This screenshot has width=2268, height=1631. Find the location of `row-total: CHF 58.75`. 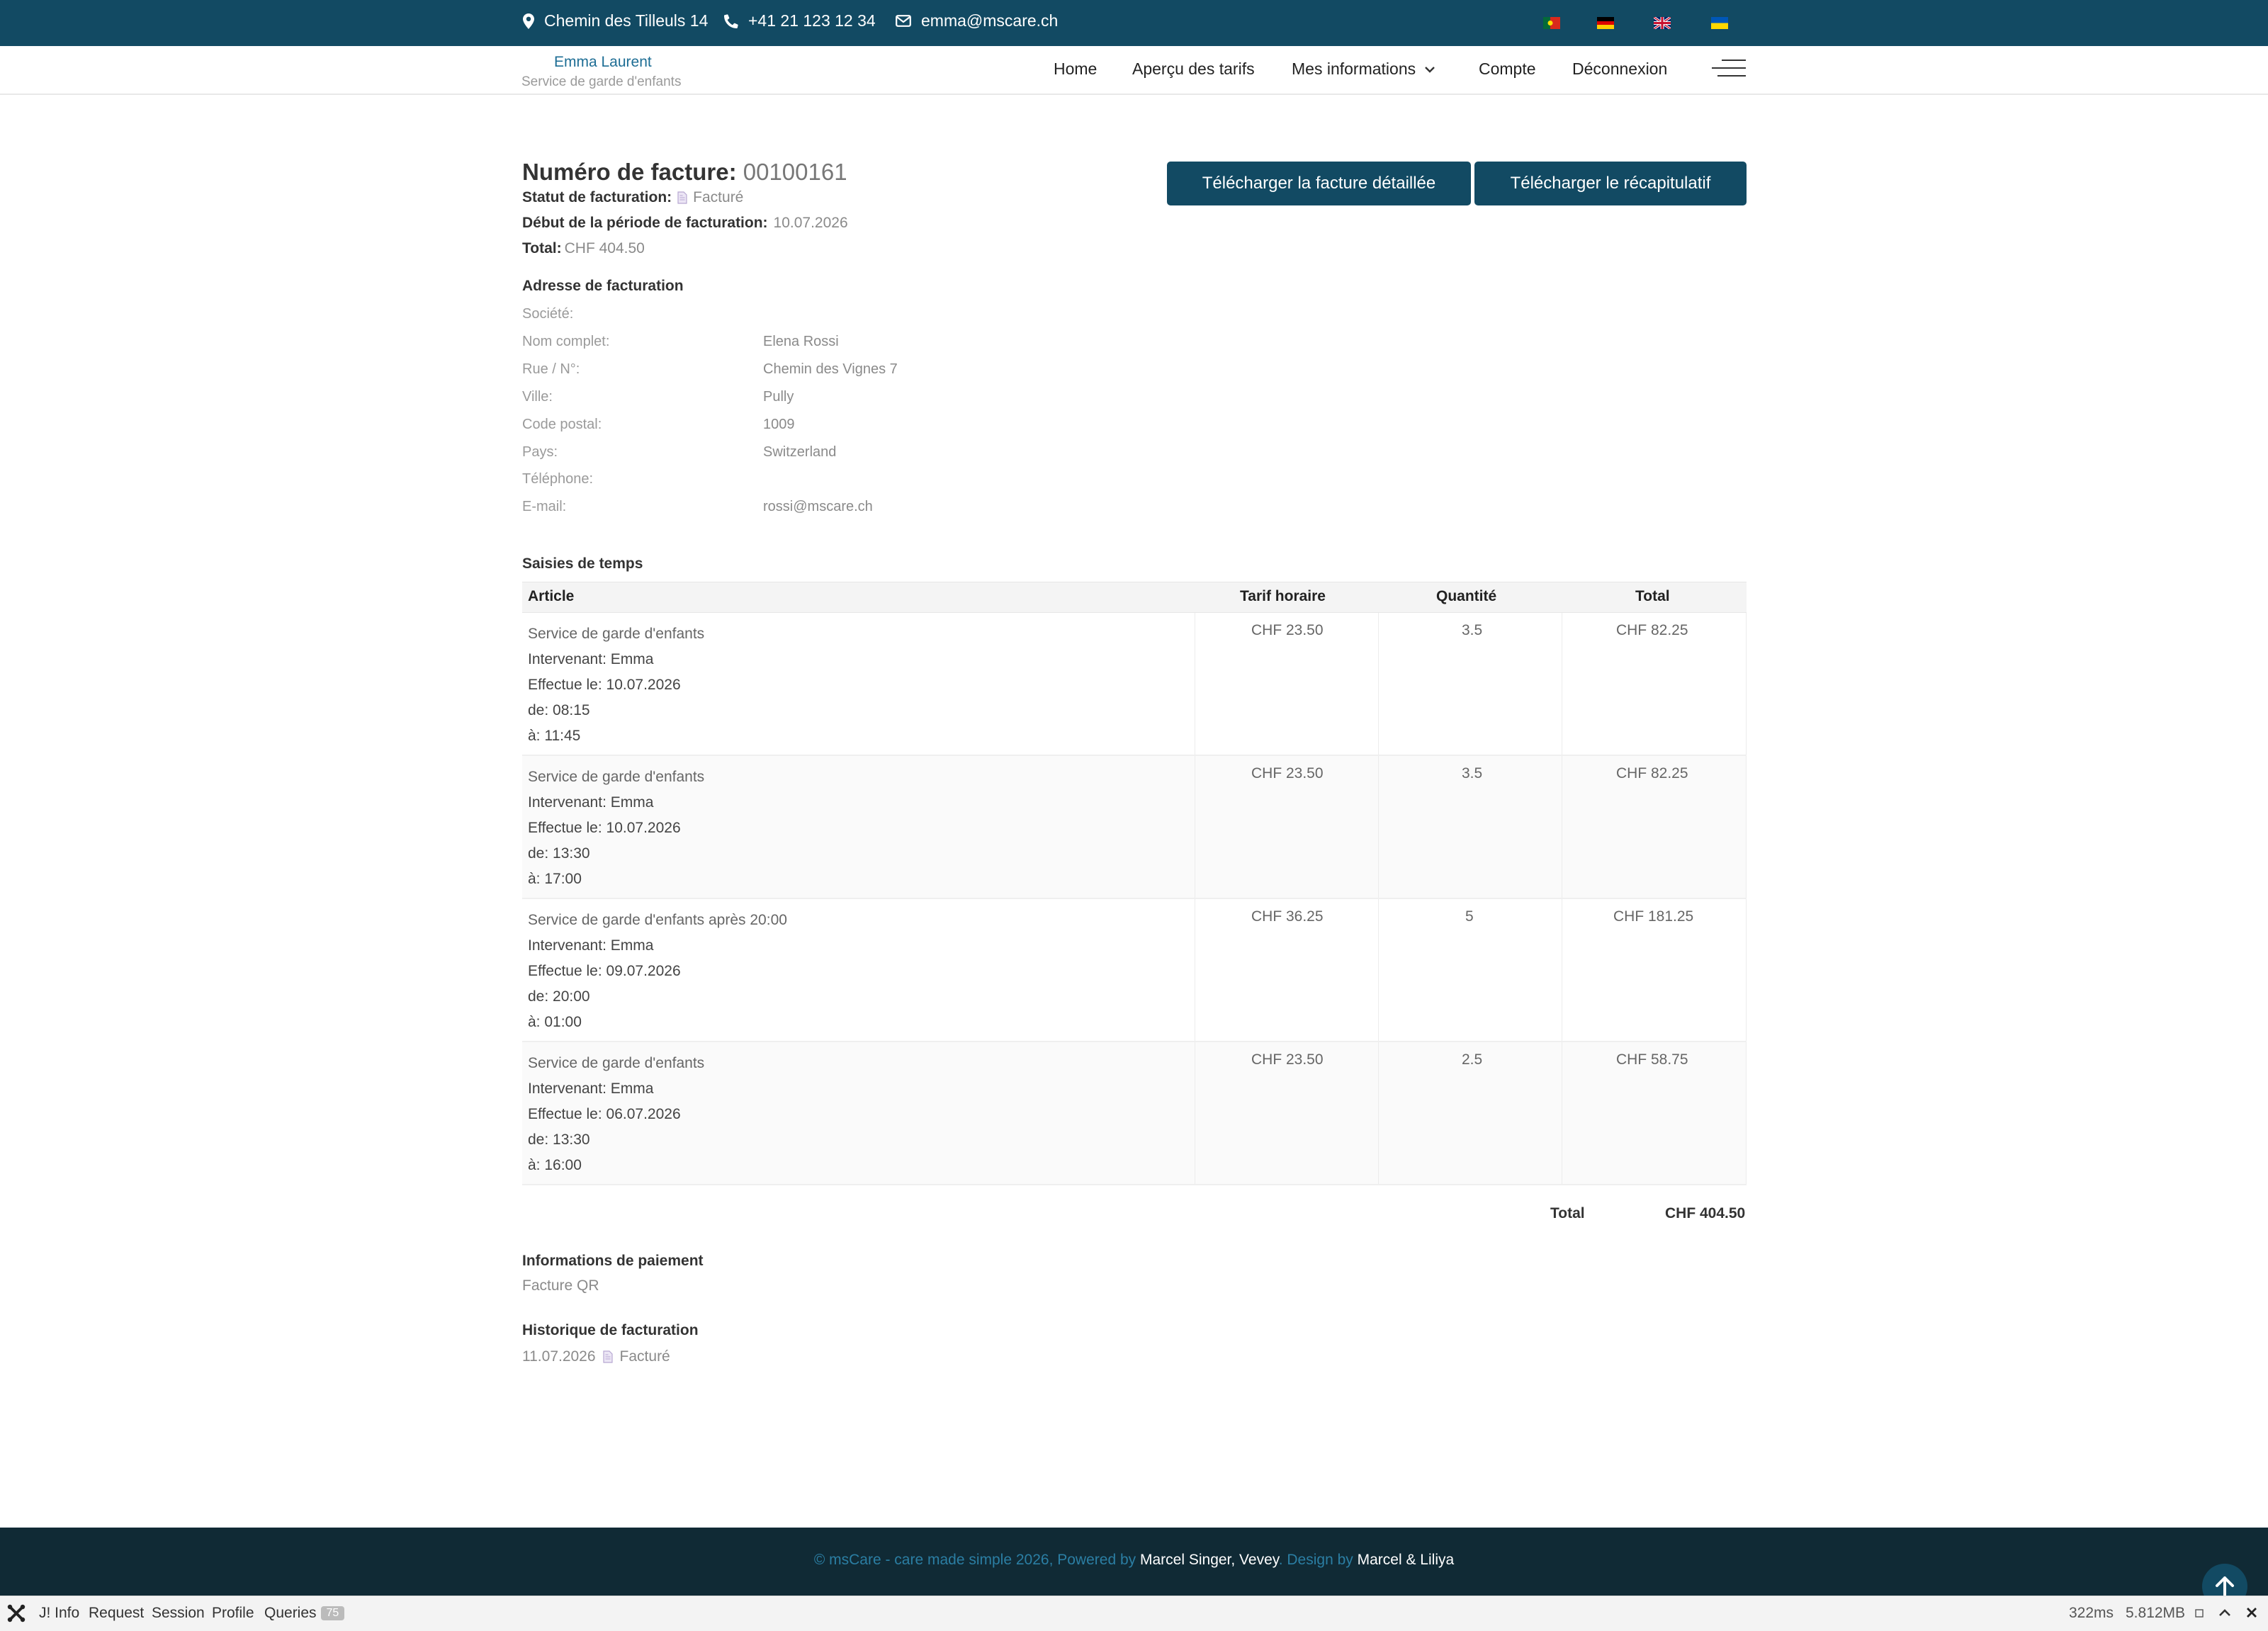

row-total: CHF 58.75 is located at coordinates (1652, 1059).